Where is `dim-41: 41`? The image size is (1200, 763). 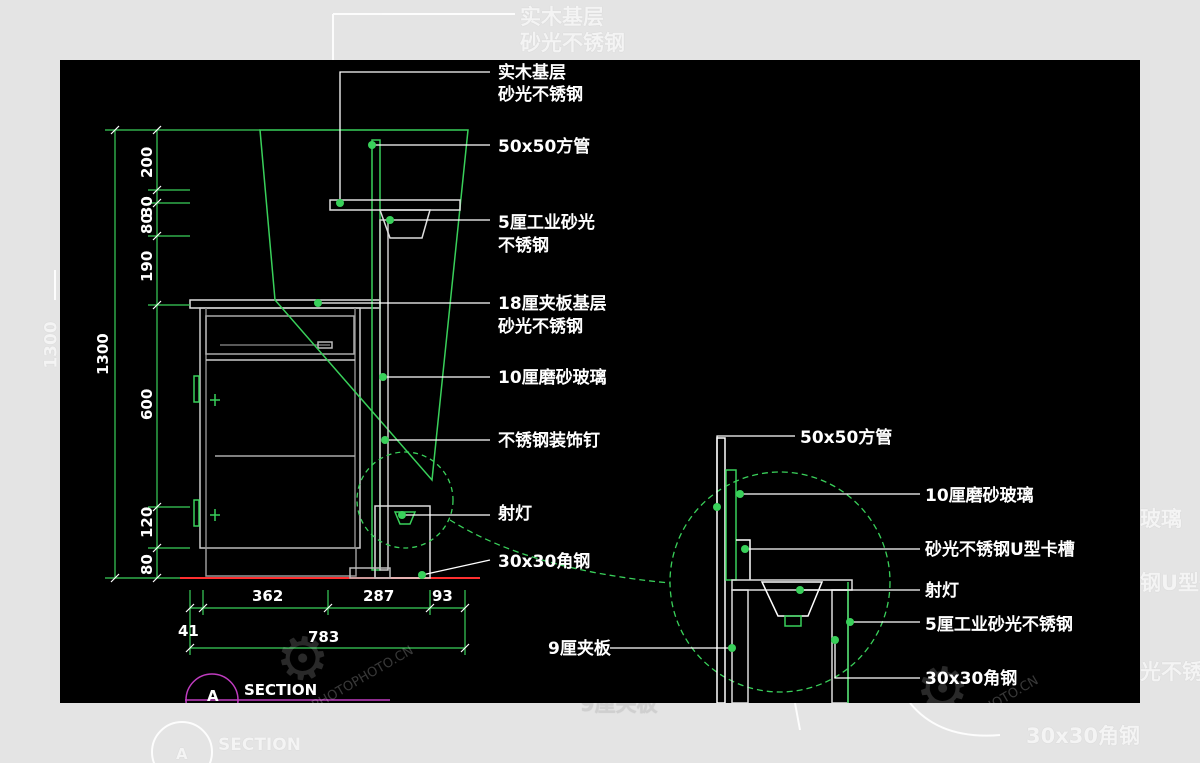 dim-41: 41 is located at coordinates (188, 631).